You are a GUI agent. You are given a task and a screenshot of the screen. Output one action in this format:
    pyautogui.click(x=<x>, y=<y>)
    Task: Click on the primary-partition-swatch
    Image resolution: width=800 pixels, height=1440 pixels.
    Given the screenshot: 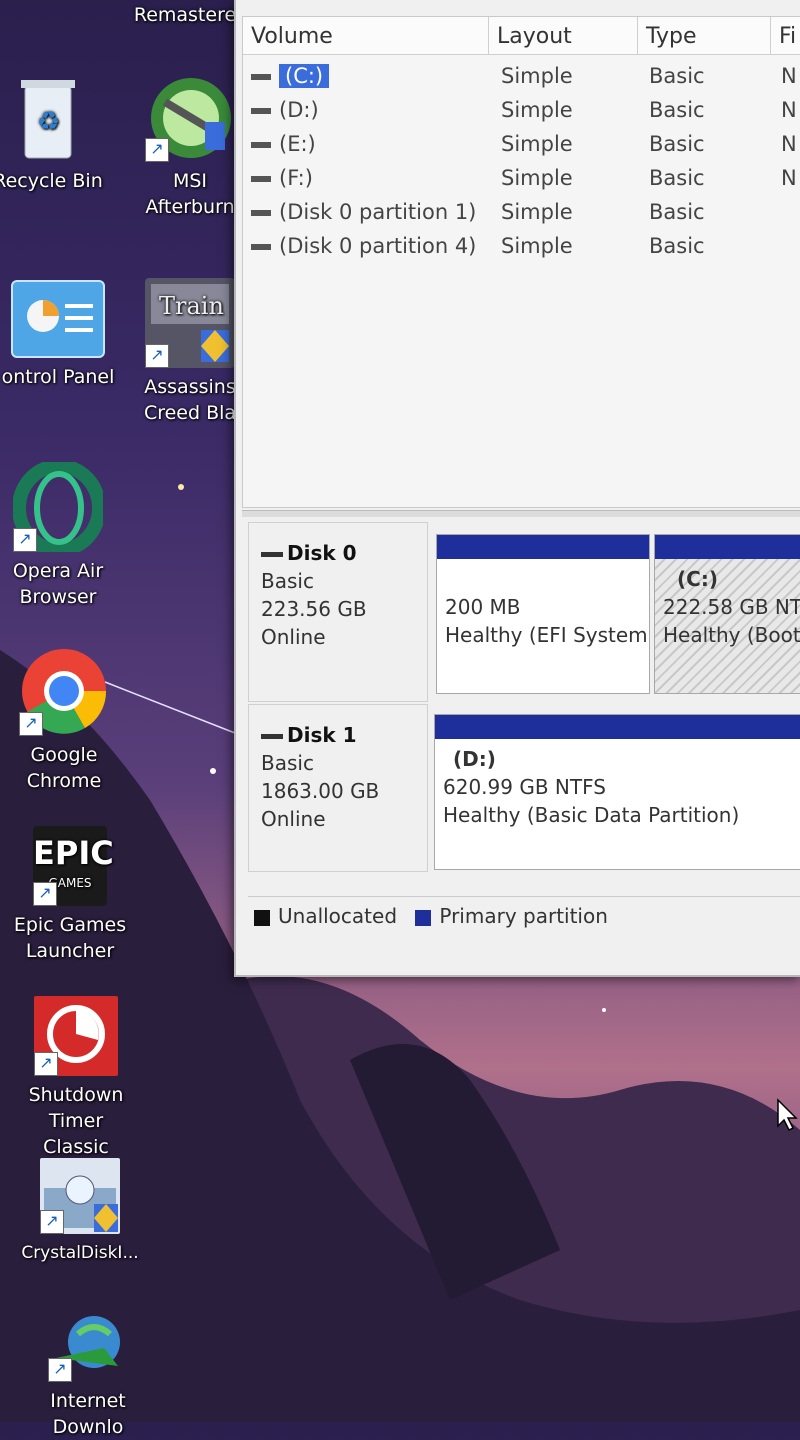 What is the action you would take?
    pyautogui.click(x=423, y=917)
    